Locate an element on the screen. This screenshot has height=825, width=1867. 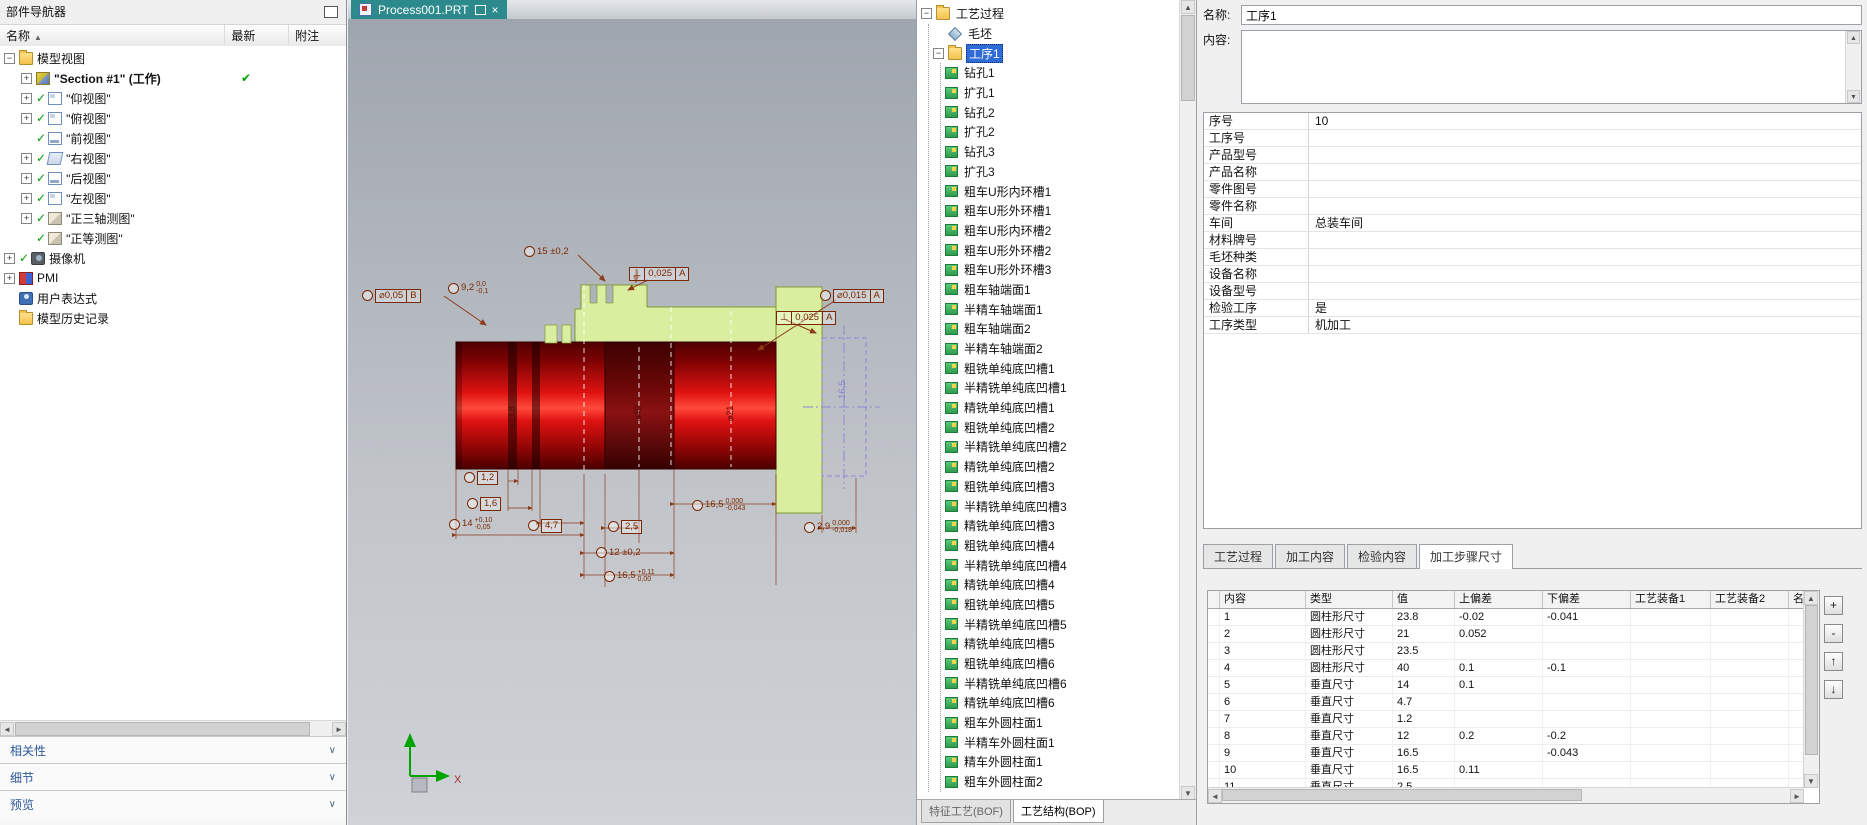
step-label: 精铣单纯底凹槽6 is located at coordinates (1009, 702).